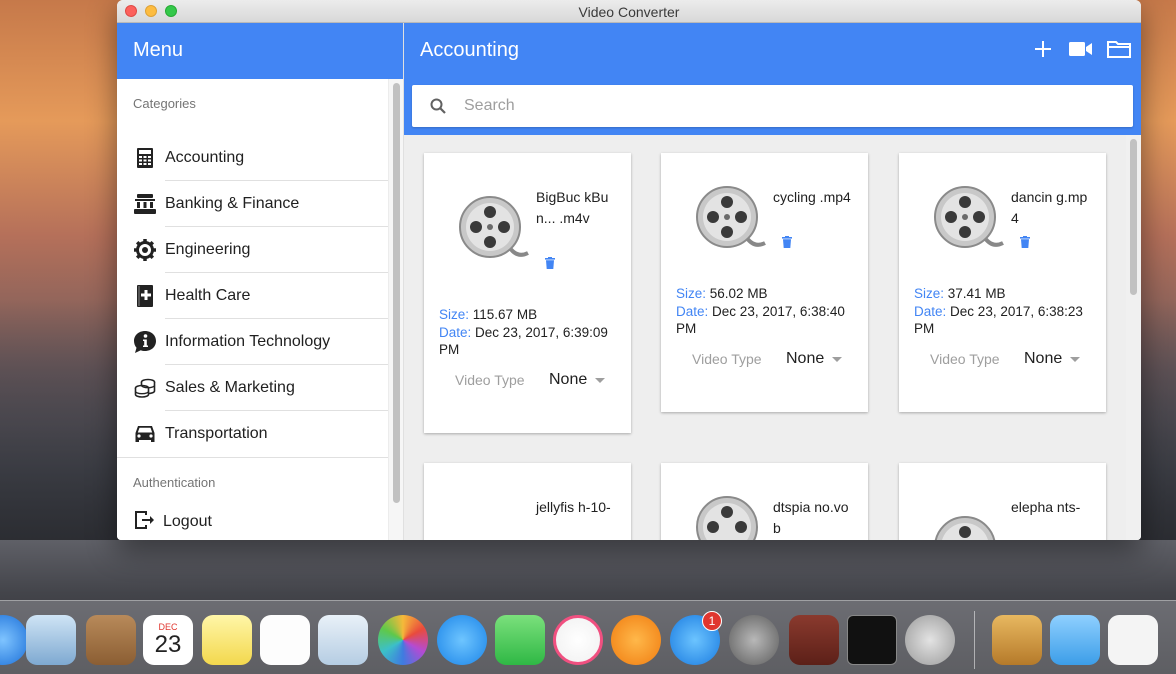  I want to click on search-icon, so click(438, 106).